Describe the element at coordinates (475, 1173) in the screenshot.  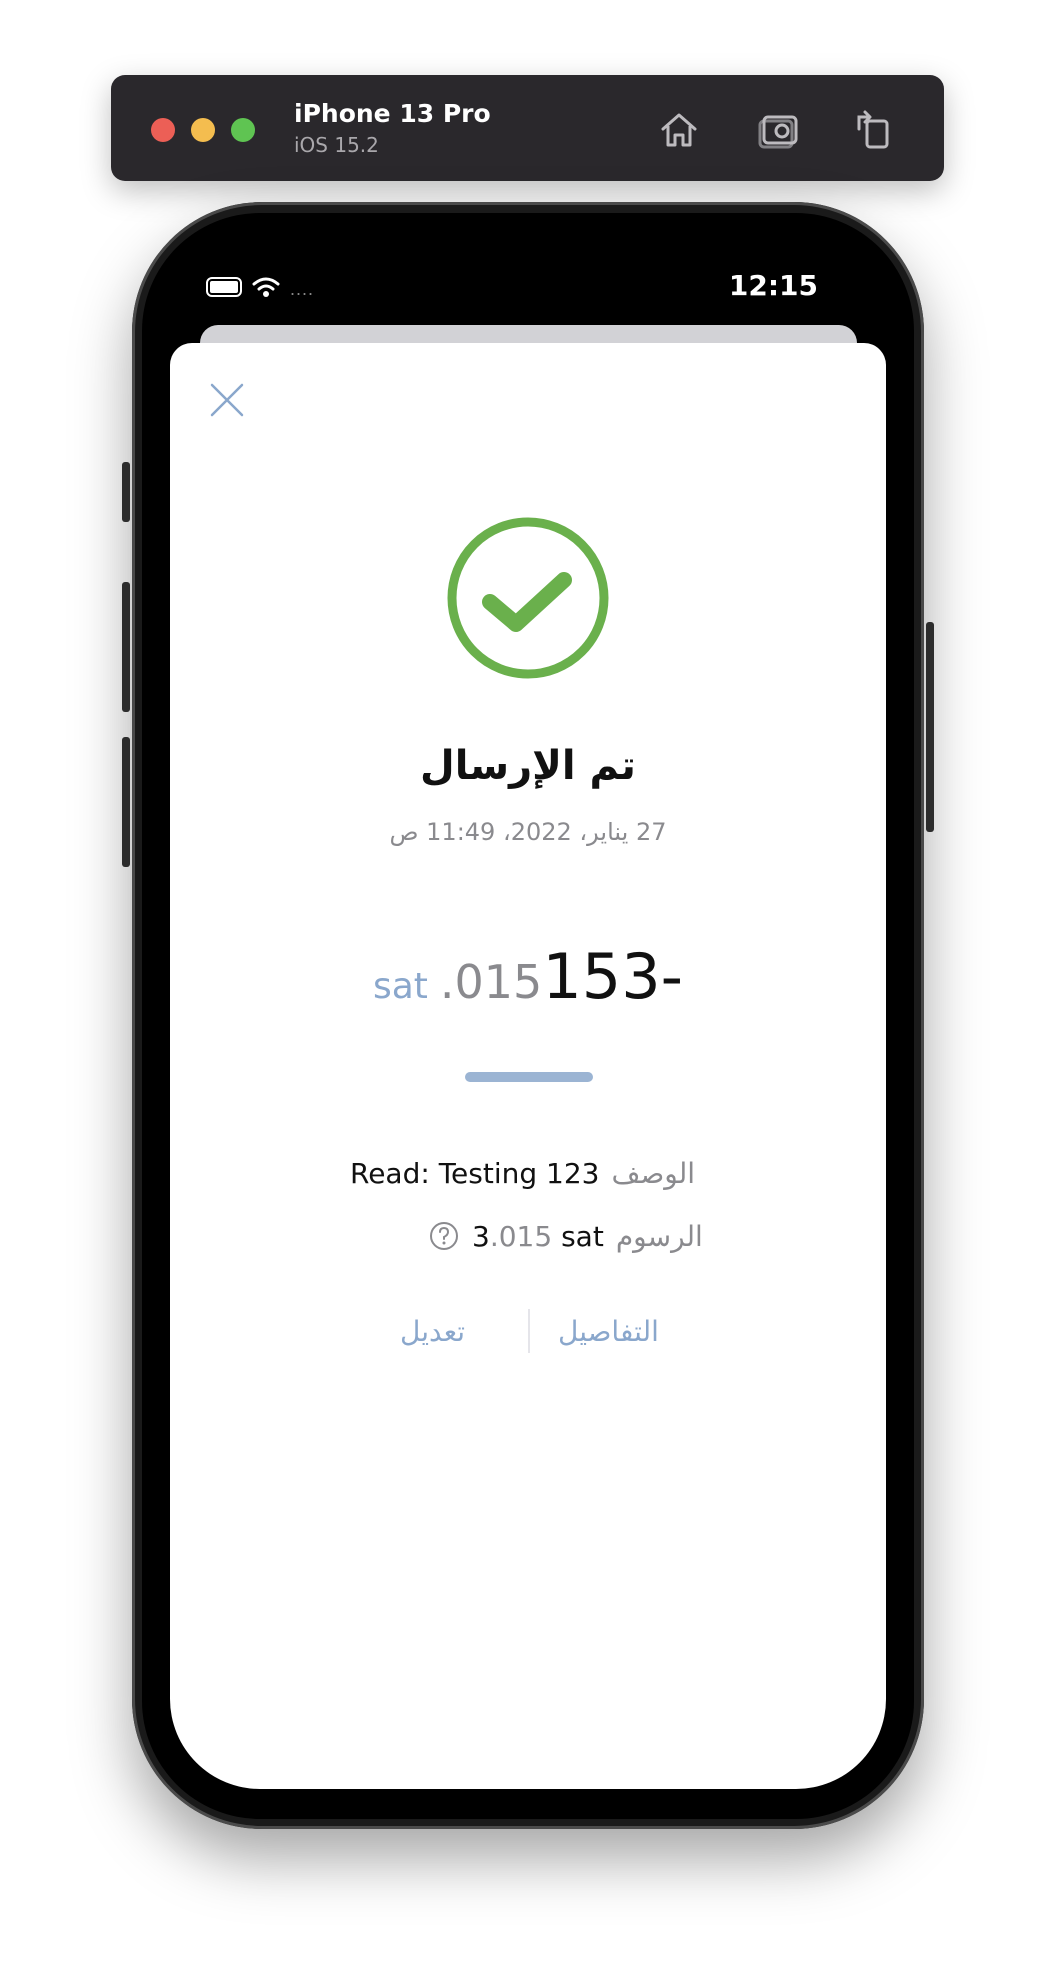
I see `description-value: Read: Testing 123` at that location.